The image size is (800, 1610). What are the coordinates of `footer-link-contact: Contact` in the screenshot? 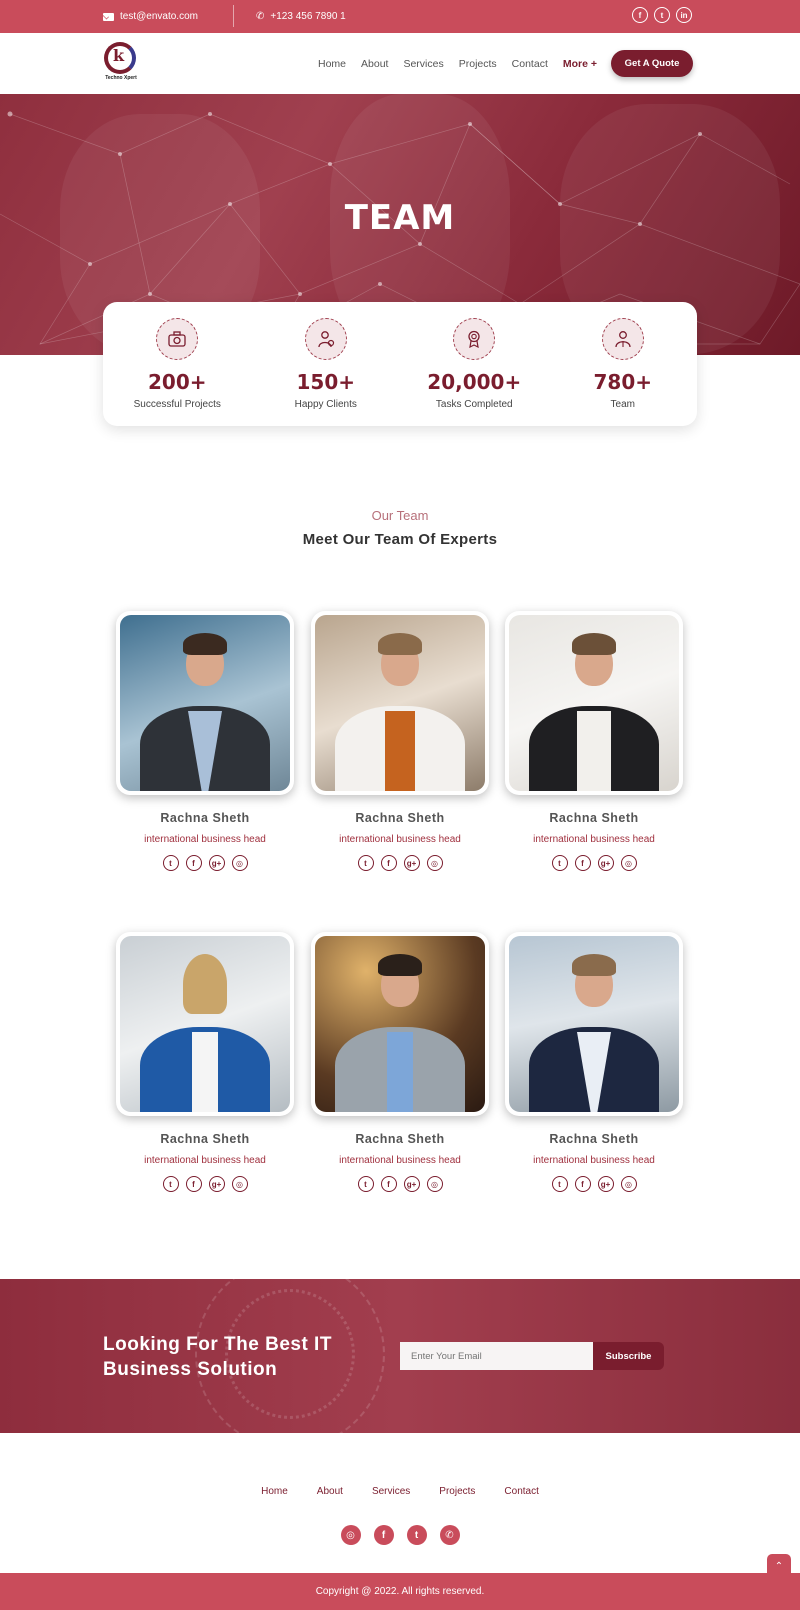 It's located at (521, 1491).